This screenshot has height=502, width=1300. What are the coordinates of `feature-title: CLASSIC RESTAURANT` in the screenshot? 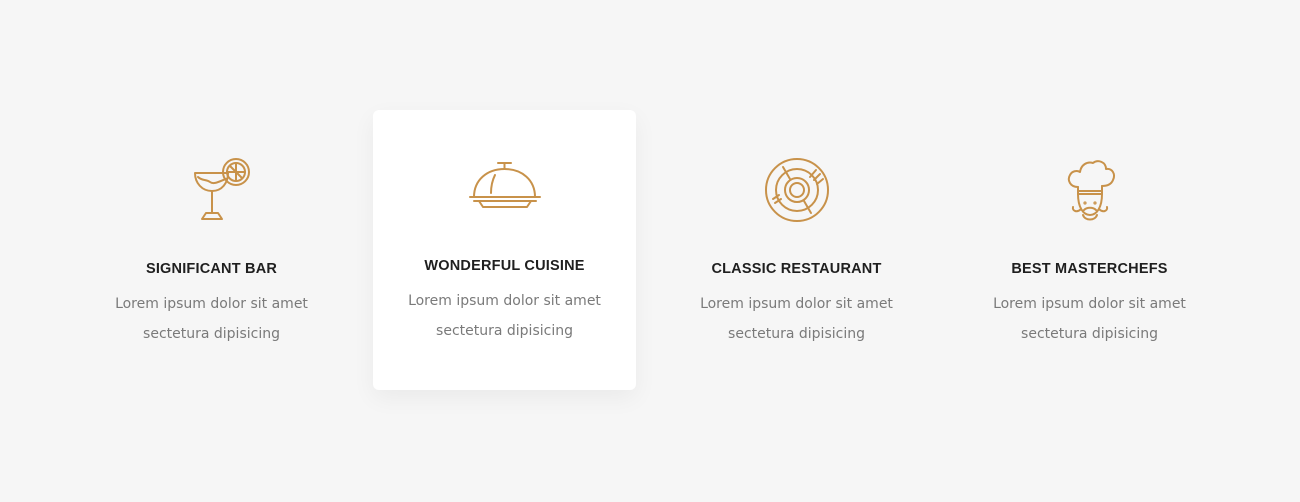 It's located at (796, 269).